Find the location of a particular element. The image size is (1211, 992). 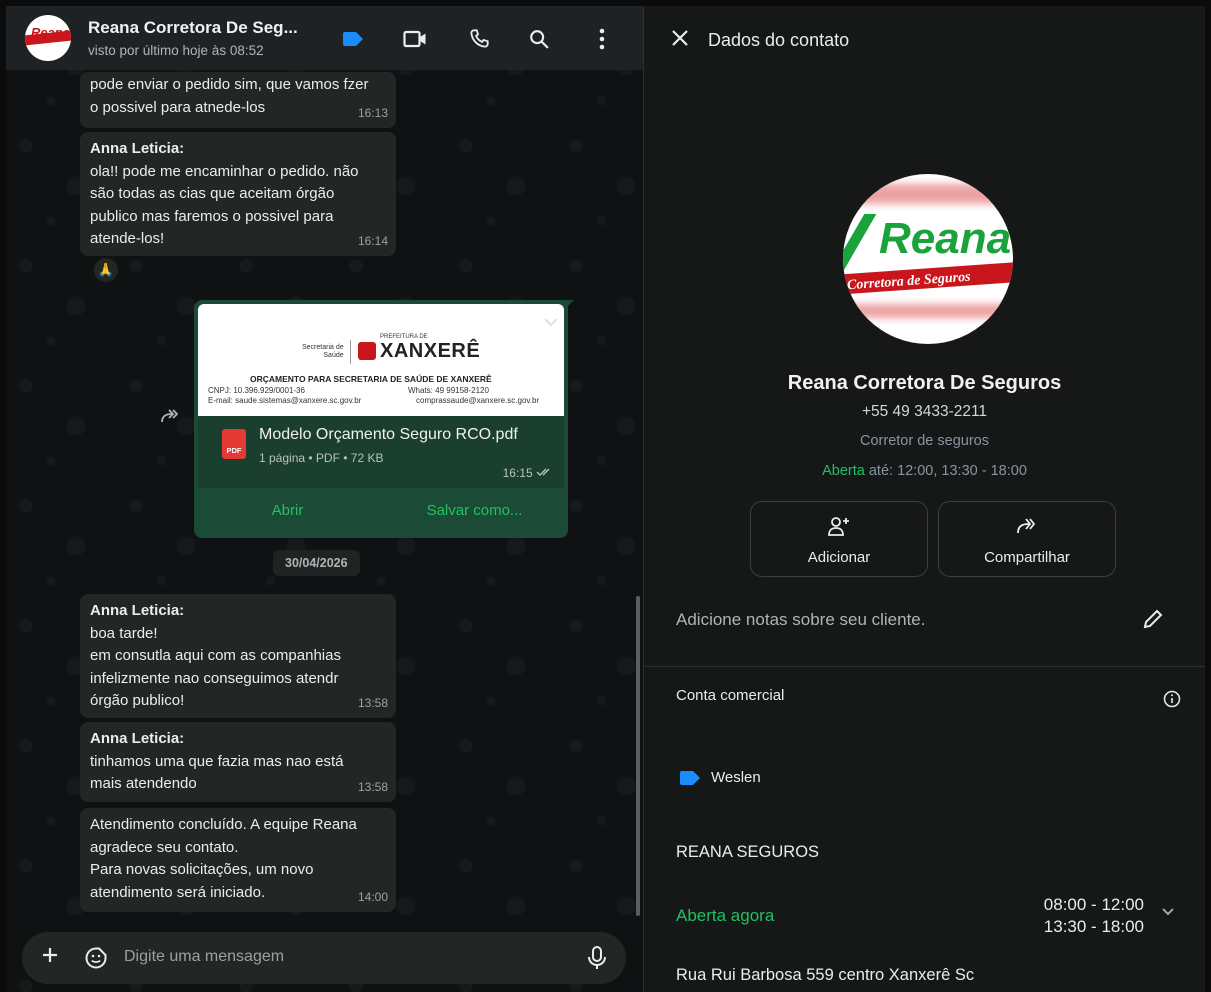

client-notes-input: Adicione notas sobre seu cliente. is located at coordinates (801, 620).